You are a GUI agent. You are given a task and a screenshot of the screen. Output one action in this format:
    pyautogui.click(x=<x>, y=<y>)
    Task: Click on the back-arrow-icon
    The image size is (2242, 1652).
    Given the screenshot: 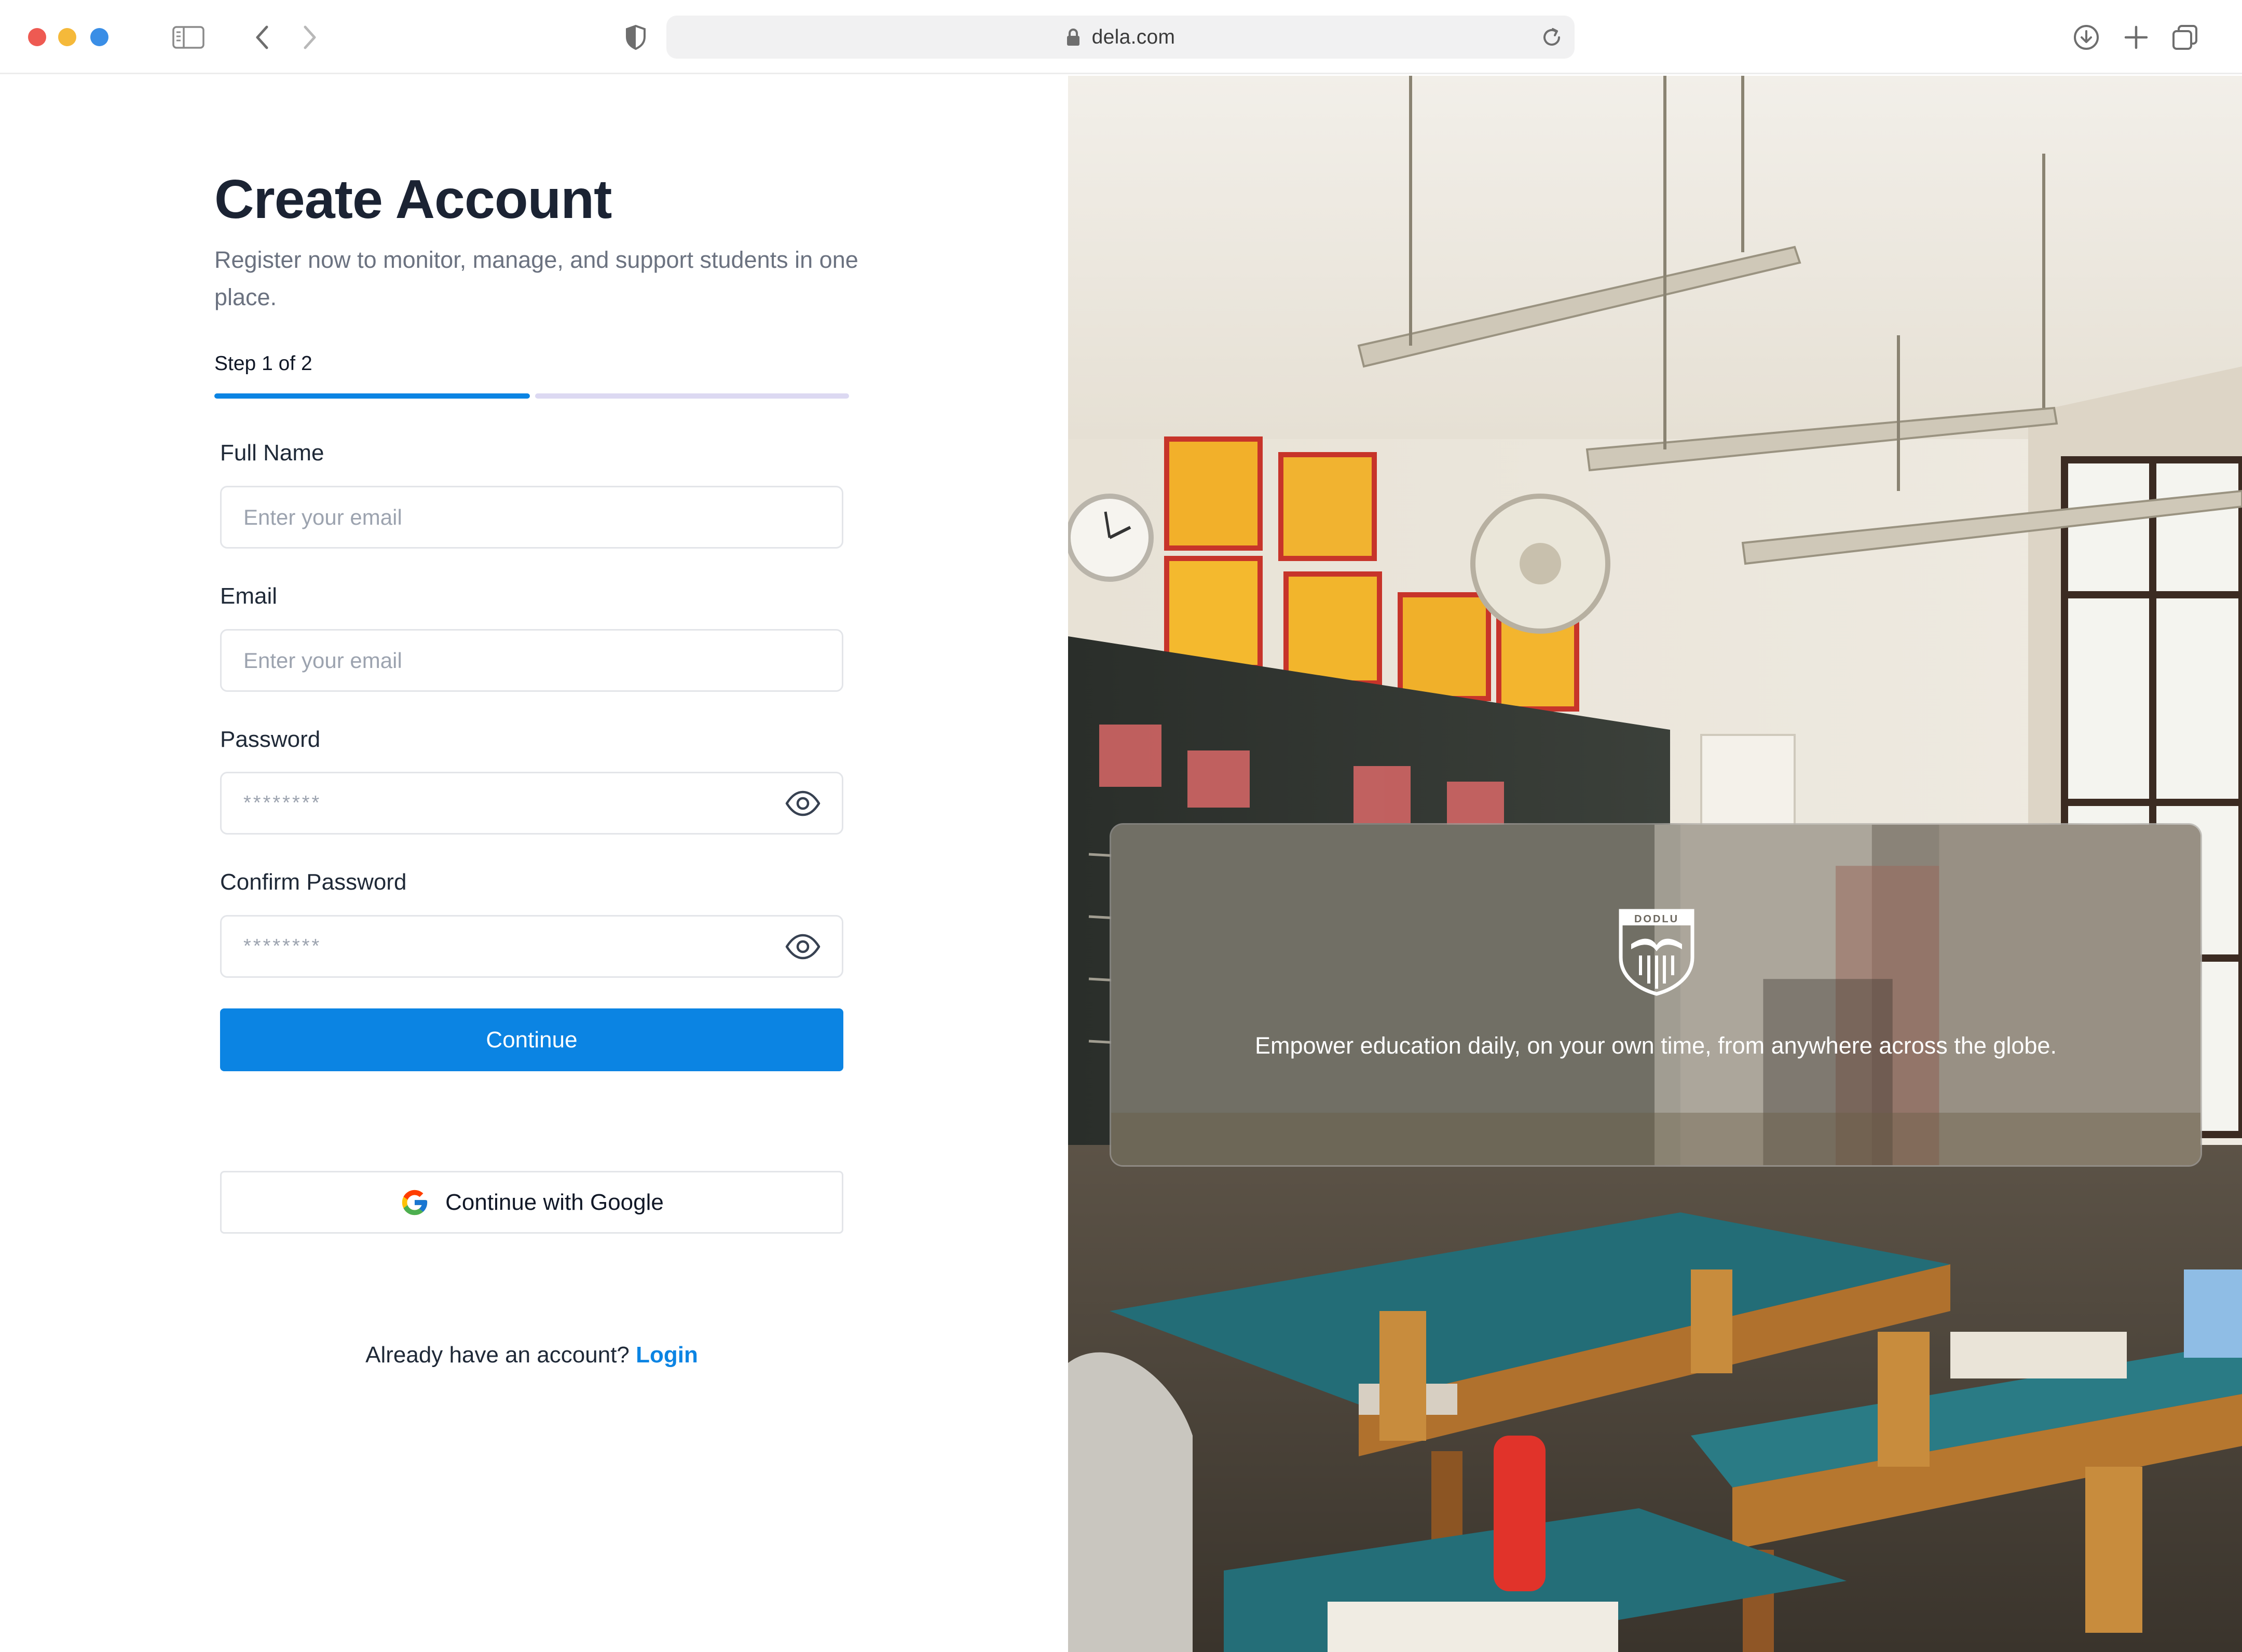 What is the action you would take?
    pyautogui.click(x=262, y=37)
    